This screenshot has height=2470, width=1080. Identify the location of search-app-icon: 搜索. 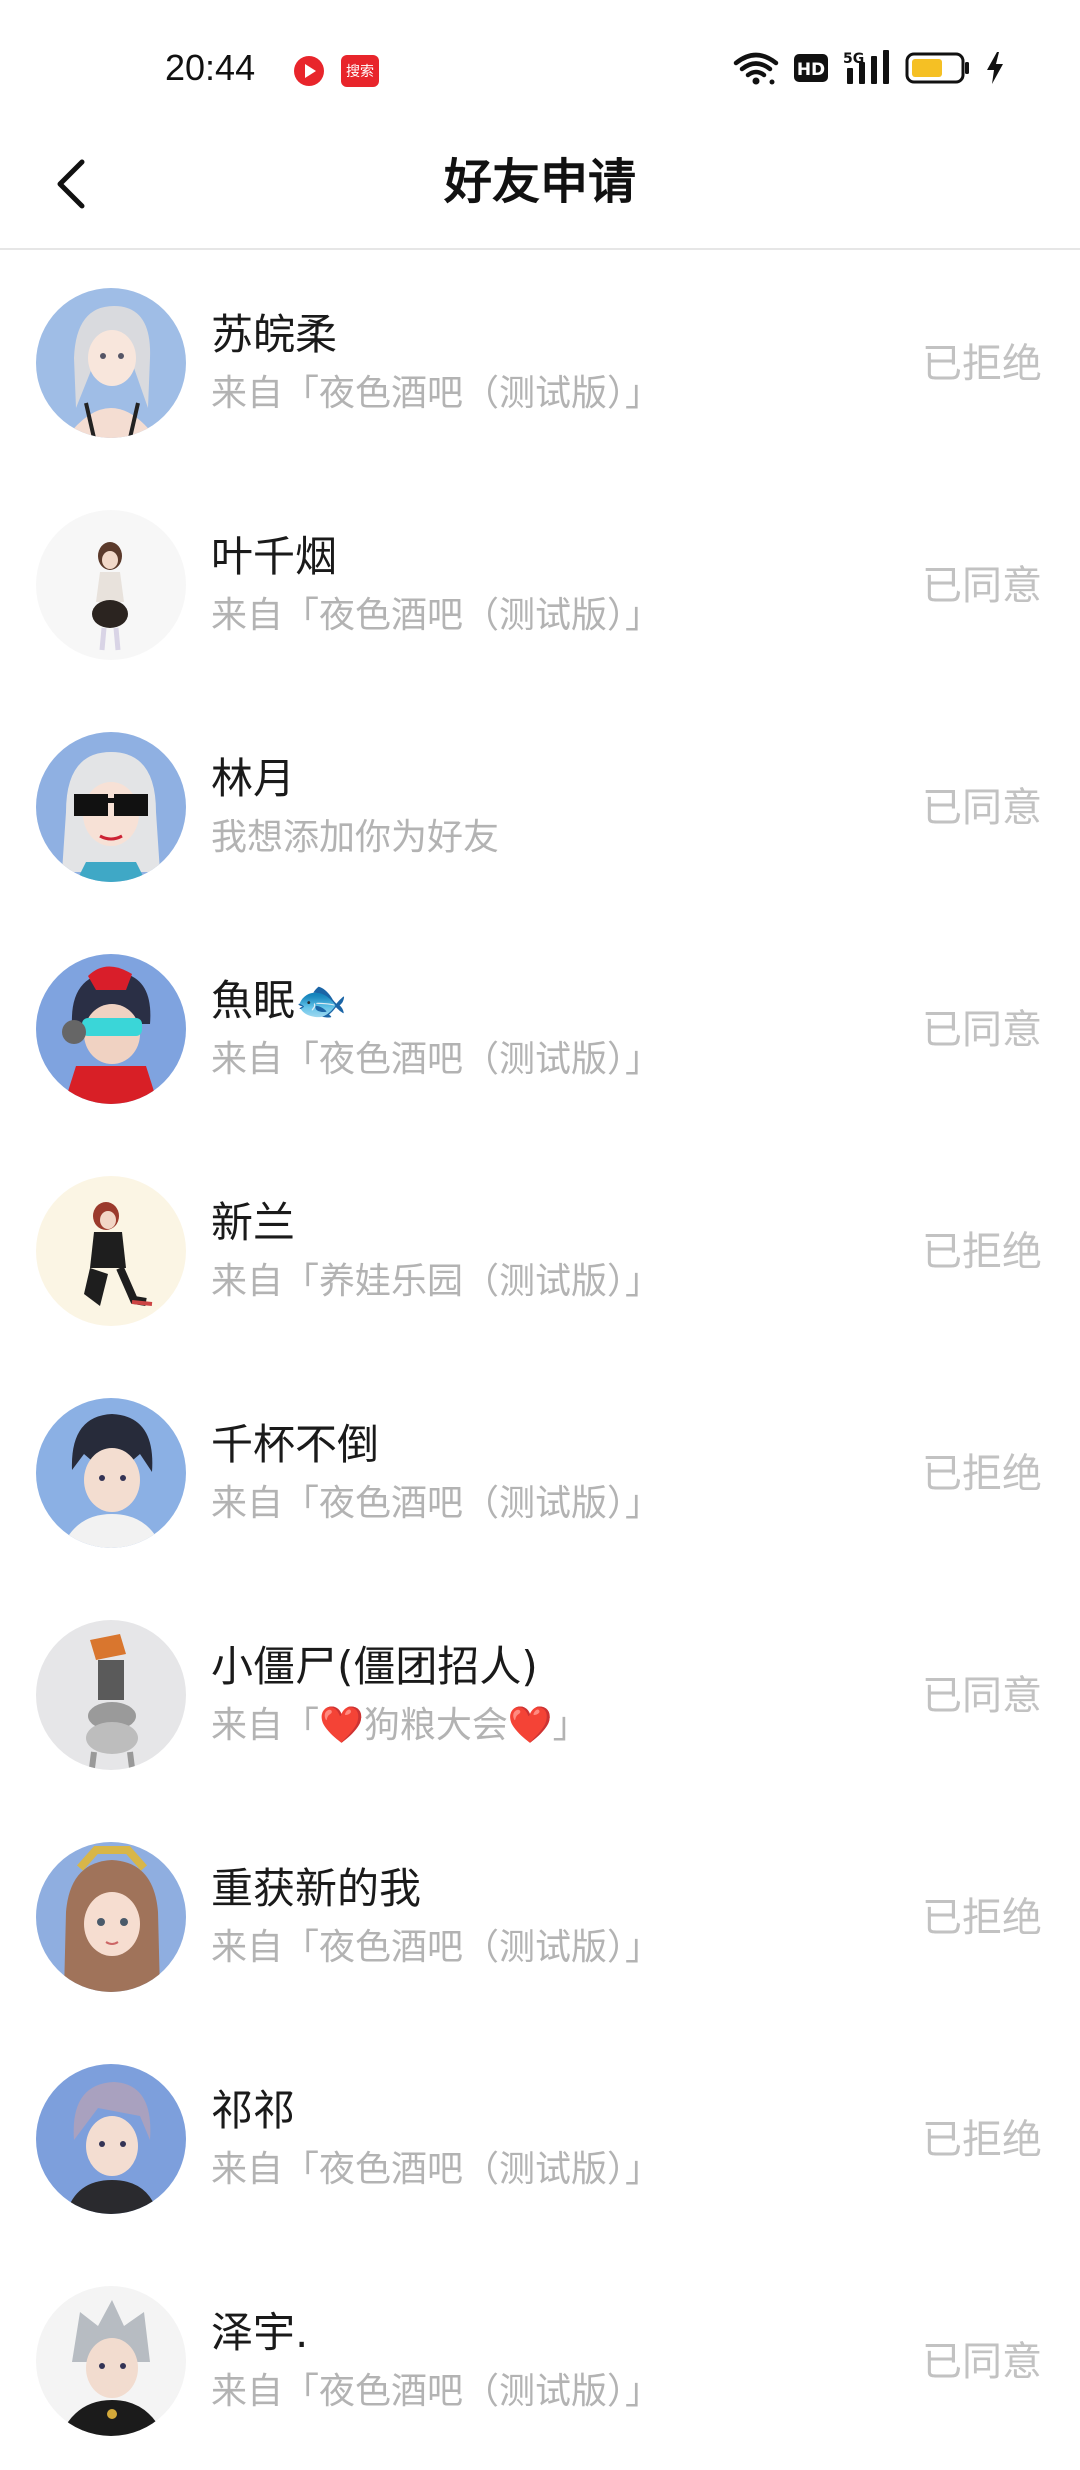
(360, 71).